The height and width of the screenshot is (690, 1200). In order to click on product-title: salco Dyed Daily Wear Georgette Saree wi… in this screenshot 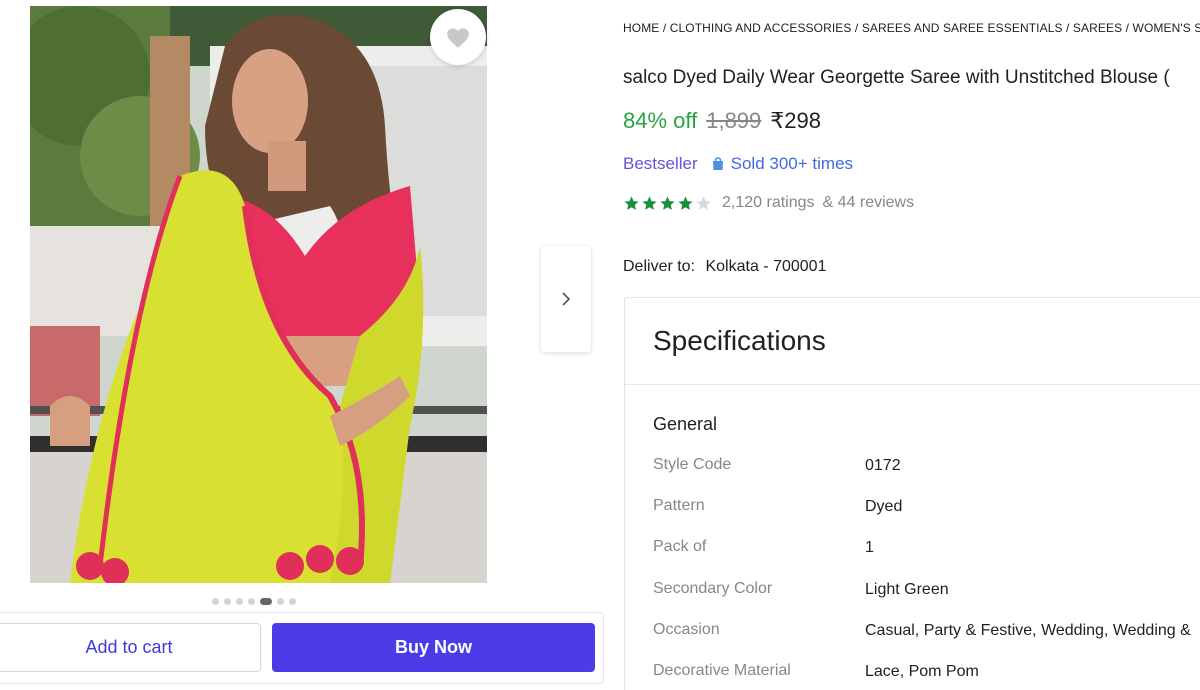, I will do `click(896, 77)`.